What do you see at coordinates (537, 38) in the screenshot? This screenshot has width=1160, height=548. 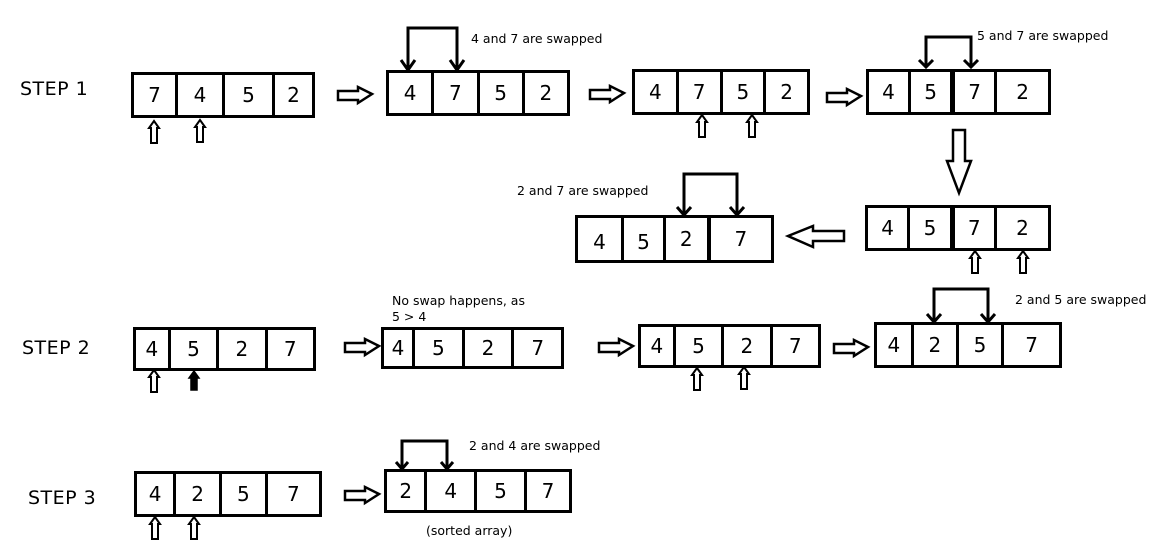 I see `note-swap-4-7: 4 and 7 are swapped` at bounding box center [537, 38].